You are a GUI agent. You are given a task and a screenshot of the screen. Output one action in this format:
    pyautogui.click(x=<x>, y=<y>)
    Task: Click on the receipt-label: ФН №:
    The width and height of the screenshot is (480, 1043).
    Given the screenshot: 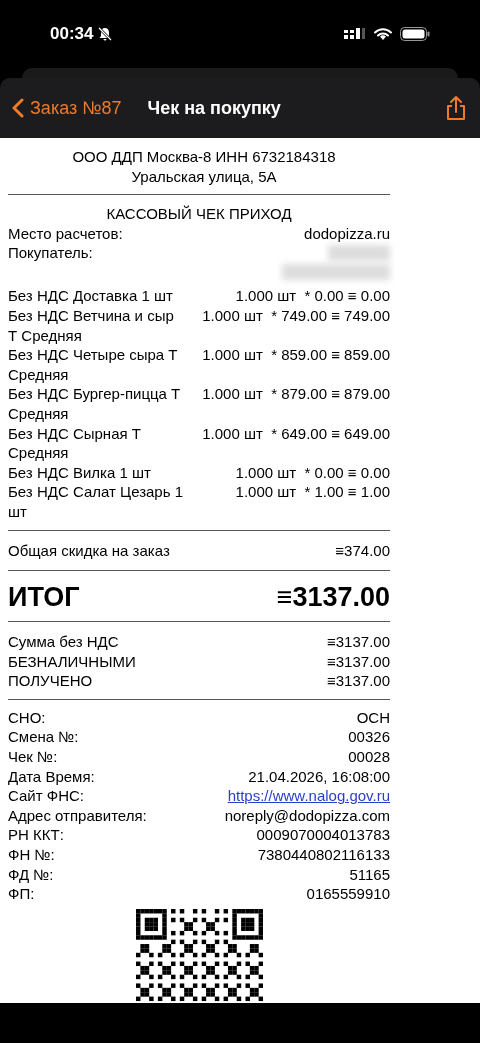 What is the action you would take?
    pyautogui.click(x=31, y=855)
    